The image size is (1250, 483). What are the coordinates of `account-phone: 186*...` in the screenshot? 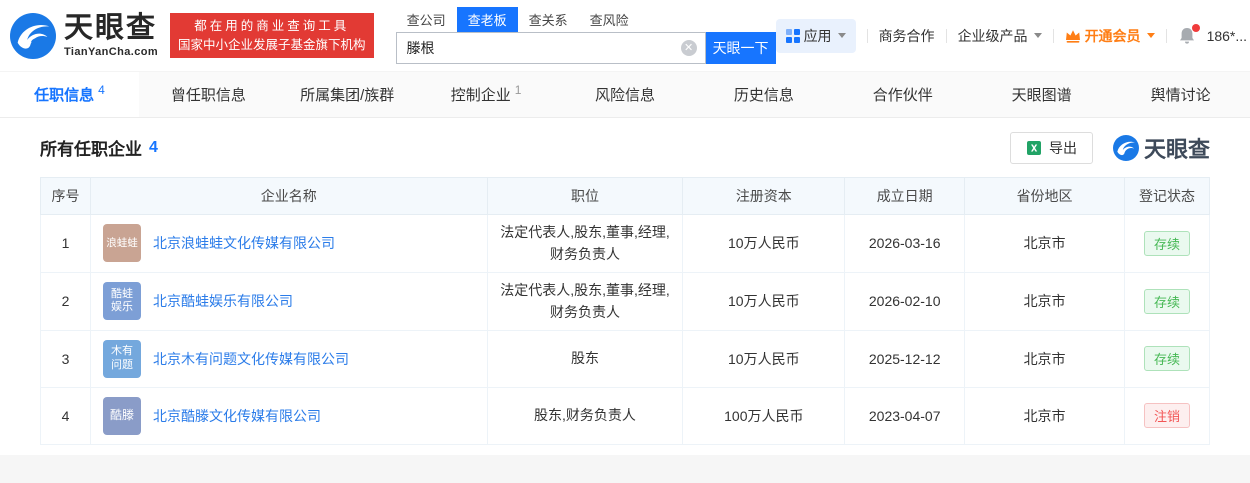 It's located at (1227, 35).